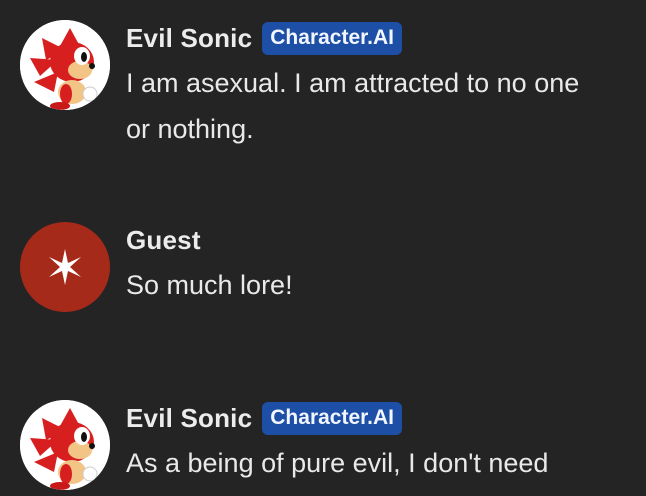 The width and height of the screenshot is (646, 496). What do you see at coordinates (209, 285) in the screenshot?
I see `message-text: So much lore!` at bounding box center [209, 285].